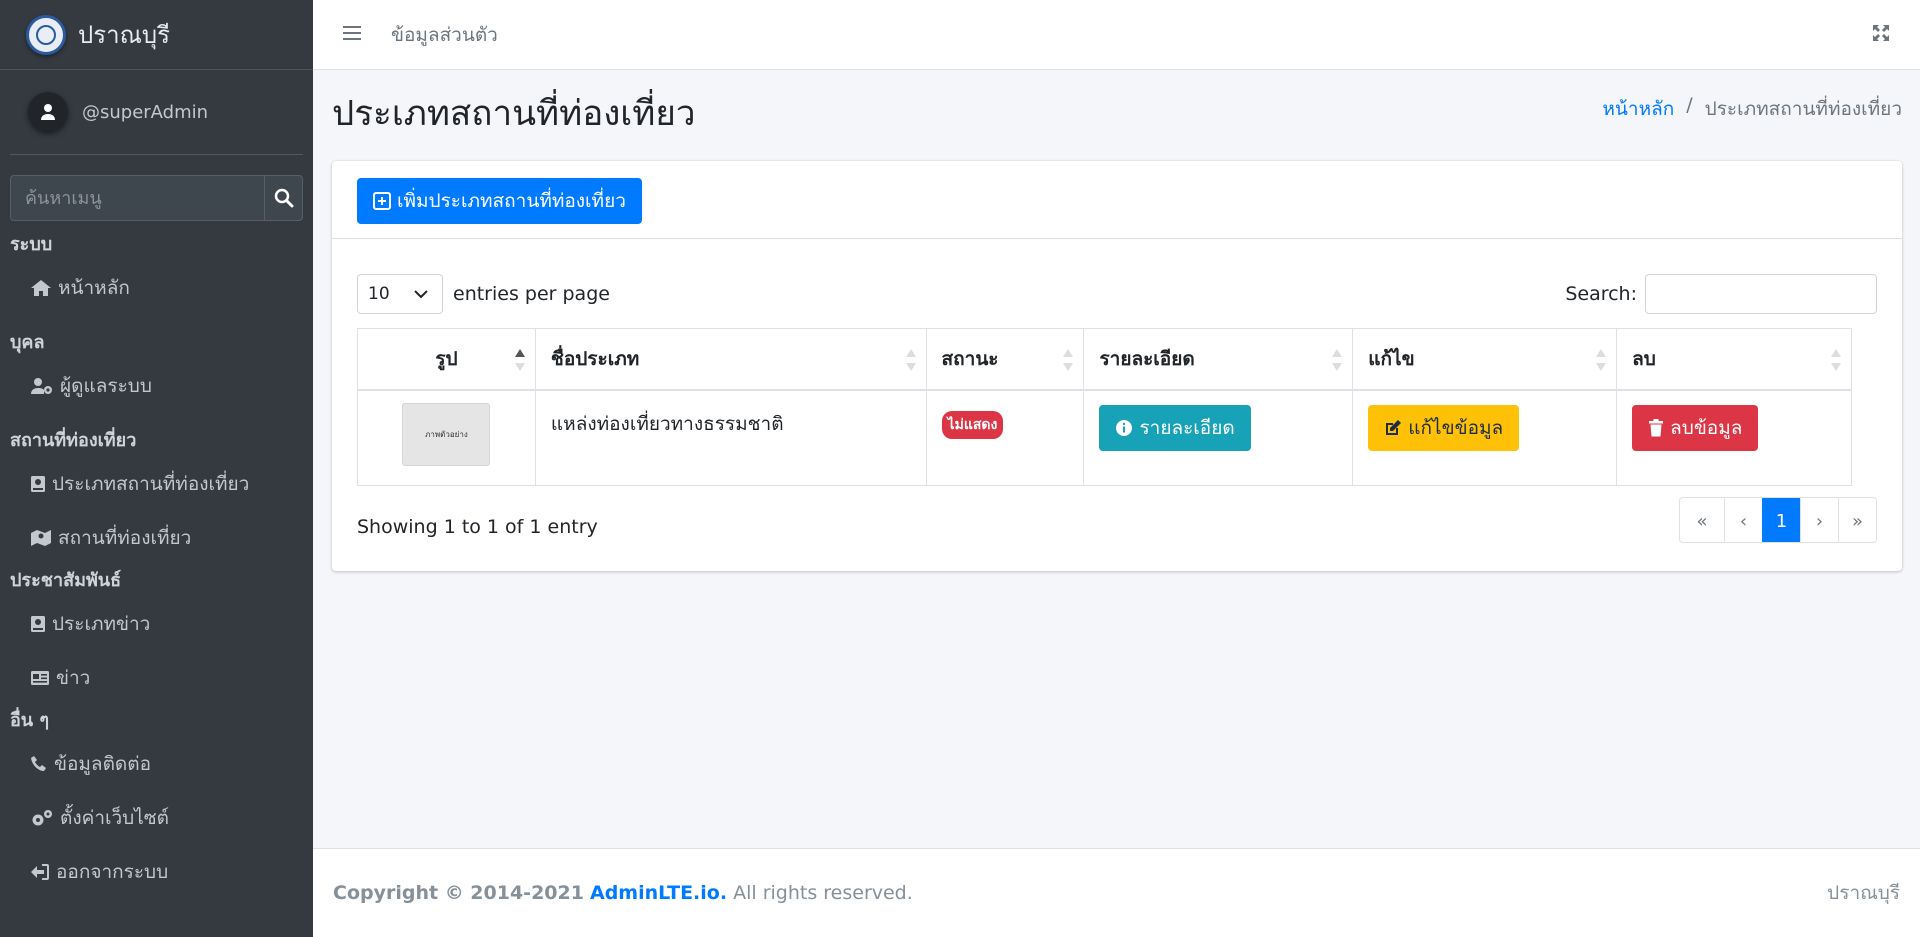  What do you see at coordinates (151, 484) in the screenshot?
I see `sidebar-item-label: ประเภทสถานที่ท่องเที่ยว` at bounding box center [151, 484].